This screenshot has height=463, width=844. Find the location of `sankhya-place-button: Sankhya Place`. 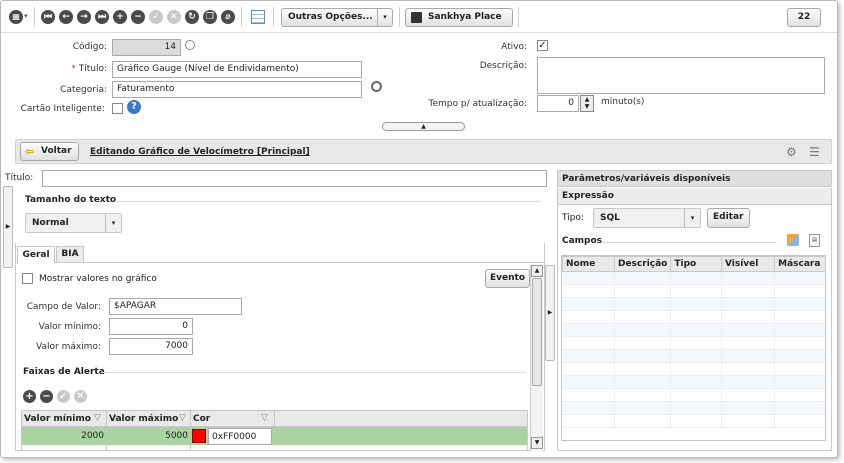

sankhya-place-button: Sankhya Place is located at coordinates (459, 17).